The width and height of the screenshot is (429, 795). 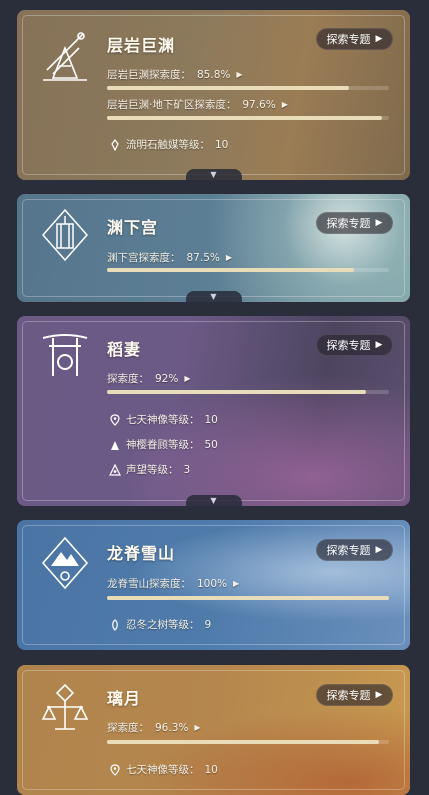 I want to click on lumenstone-icon, so click(x=115, y=144).